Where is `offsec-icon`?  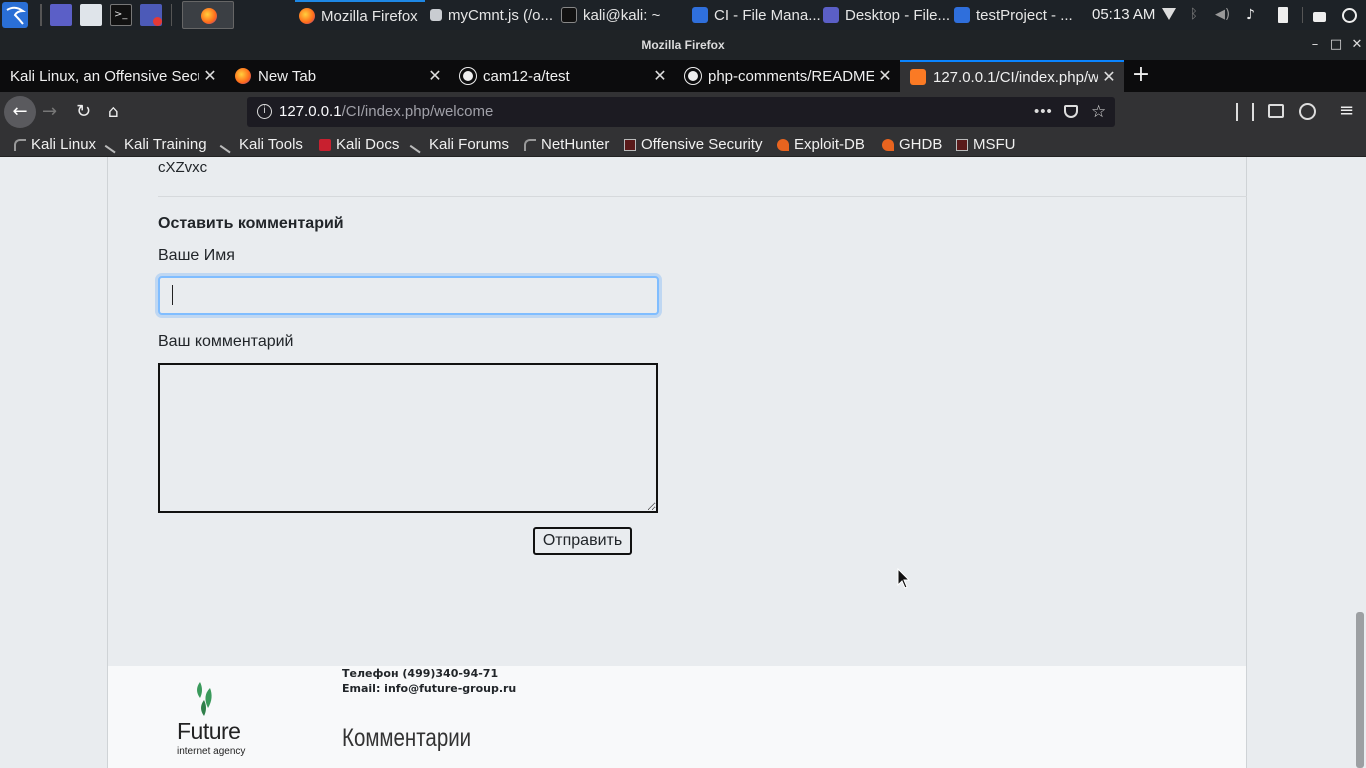
offsec-icon is located at coordinates (630, 144).